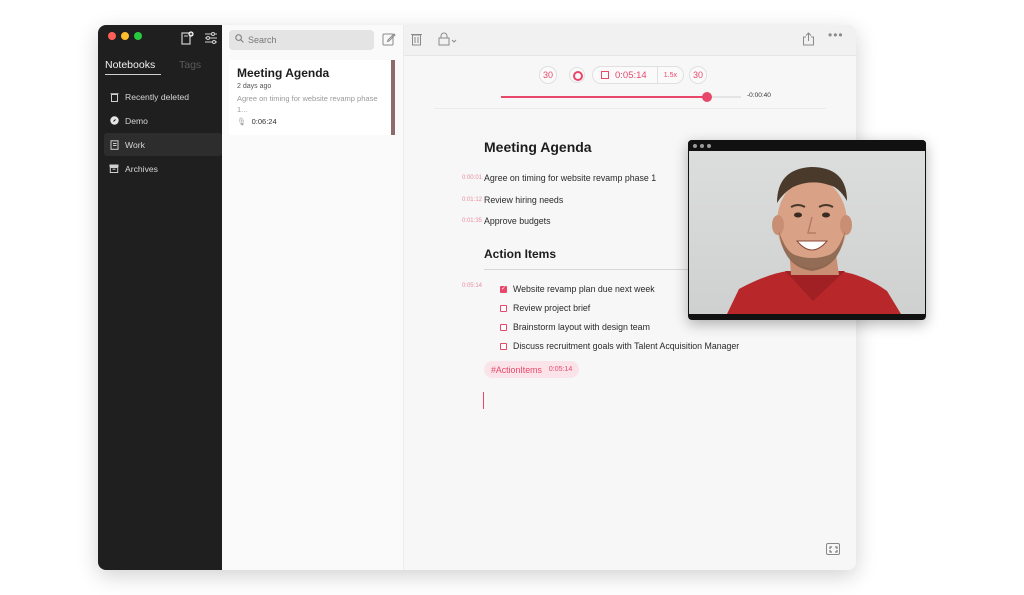 This screenshot has height=595, width=1024. Describe the element at coordinates (524, 200) in the screenshot. I see `agenda-text: Review hiring needs` at that location.